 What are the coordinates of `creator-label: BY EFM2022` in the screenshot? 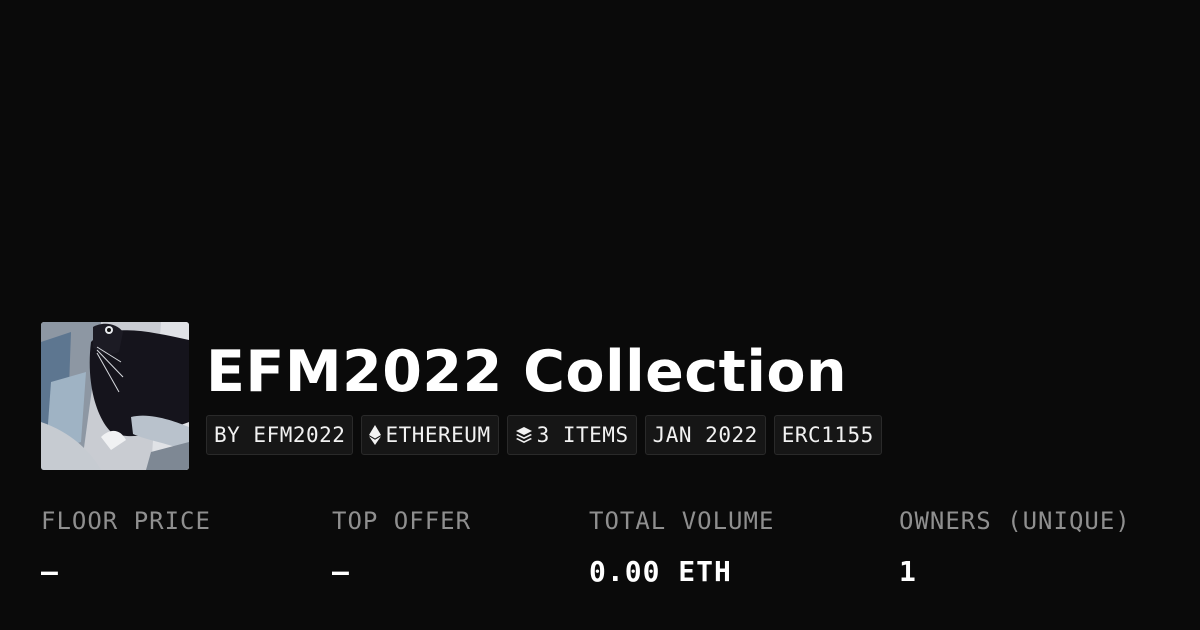 It's located at (280, 435).